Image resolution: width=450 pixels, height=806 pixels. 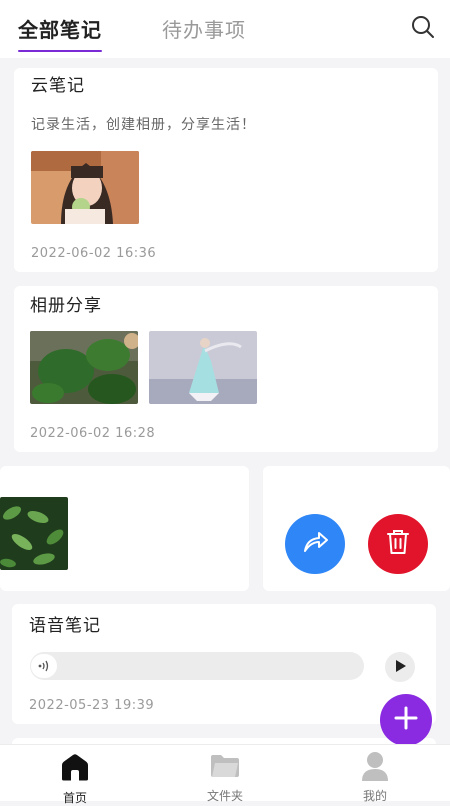 I want to click on note-card-swiped, so click(x=124, y=528).